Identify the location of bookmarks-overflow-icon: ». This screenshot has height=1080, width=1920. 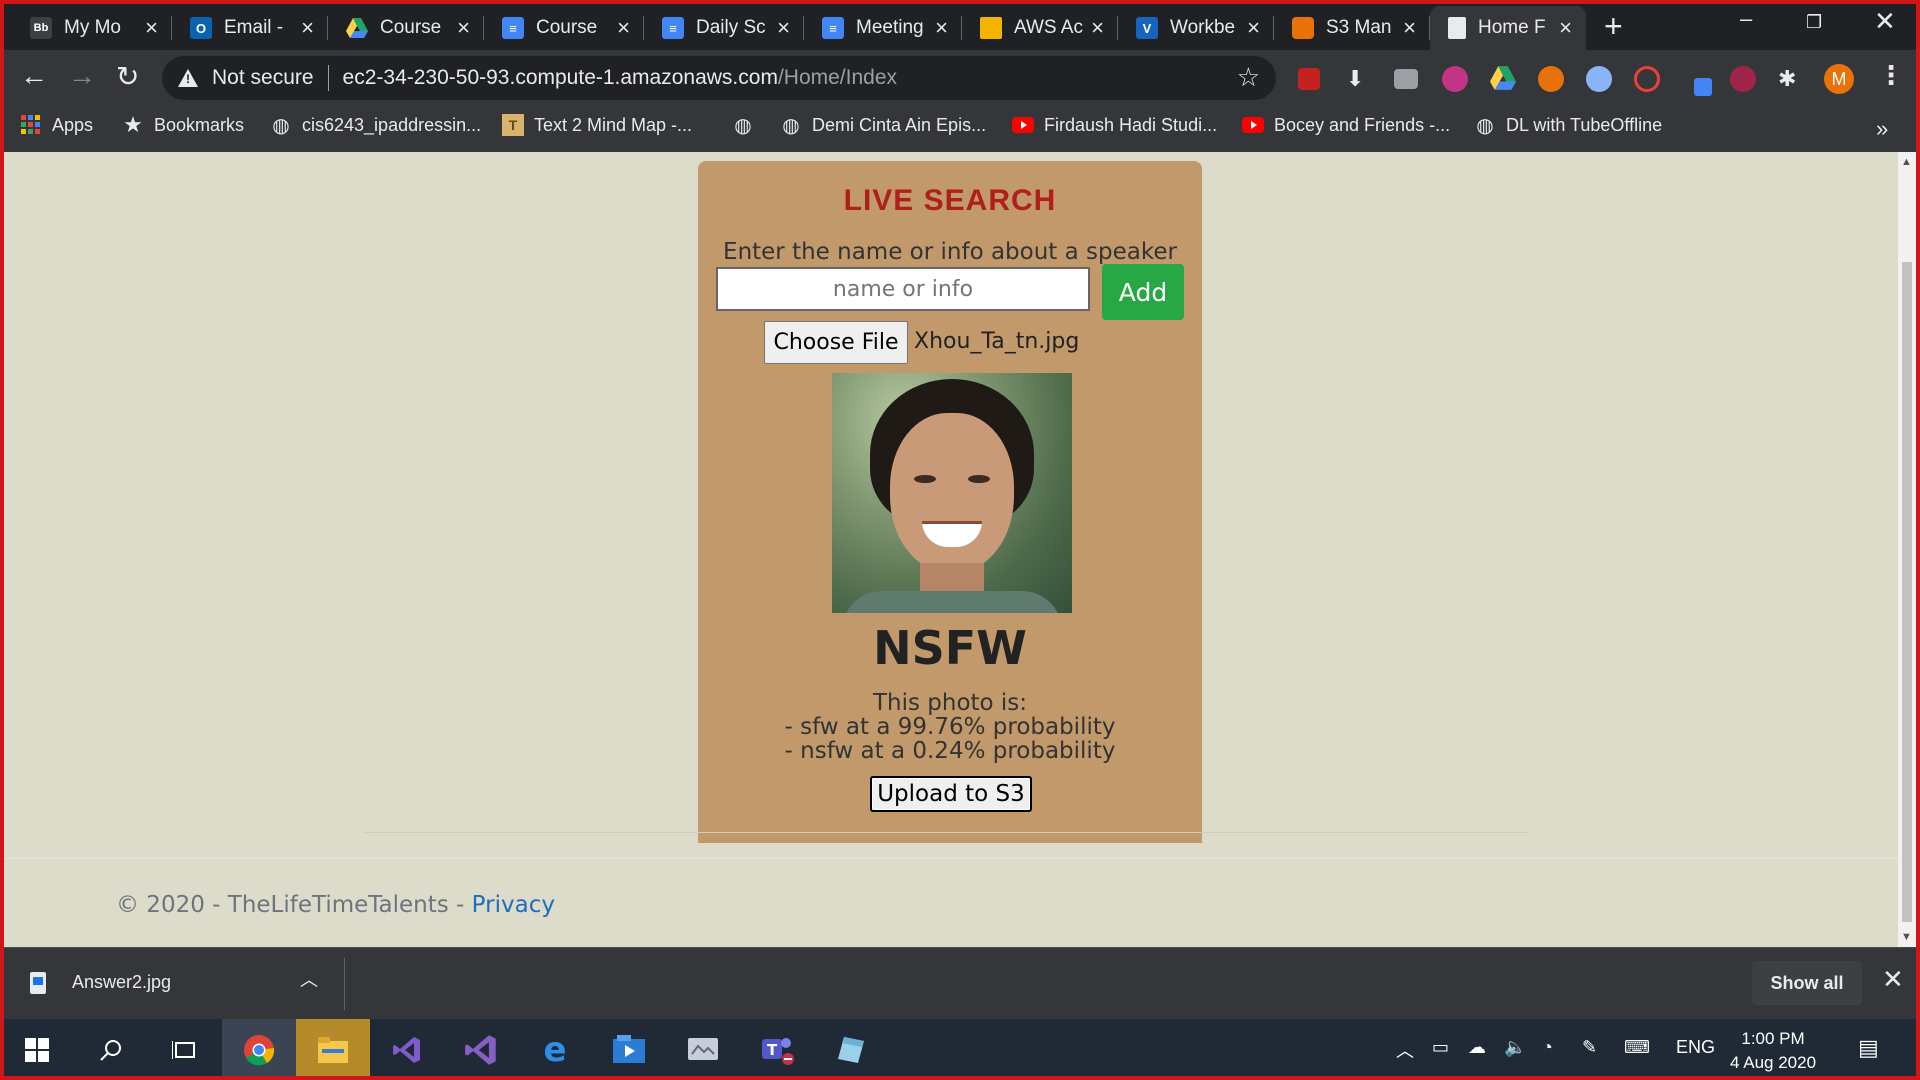
(1882, 129).